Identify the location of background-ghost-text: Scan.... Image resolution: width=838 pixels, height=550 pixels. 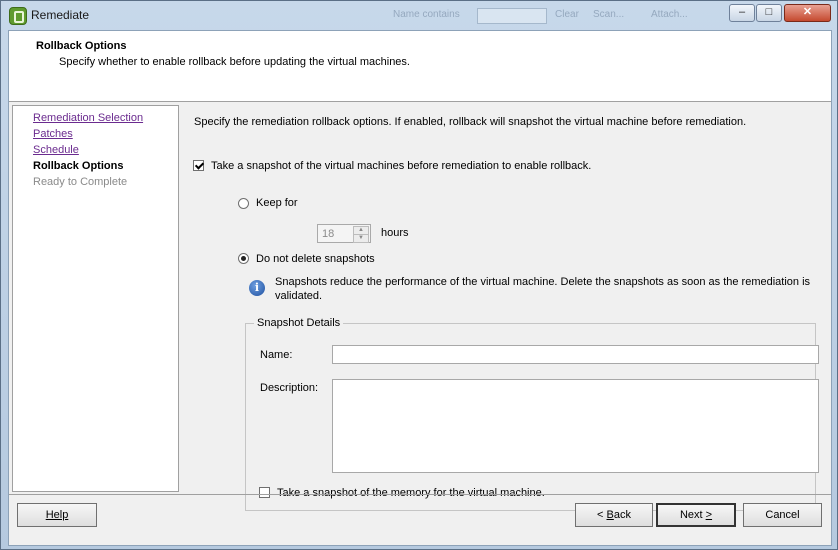
(609, 14).